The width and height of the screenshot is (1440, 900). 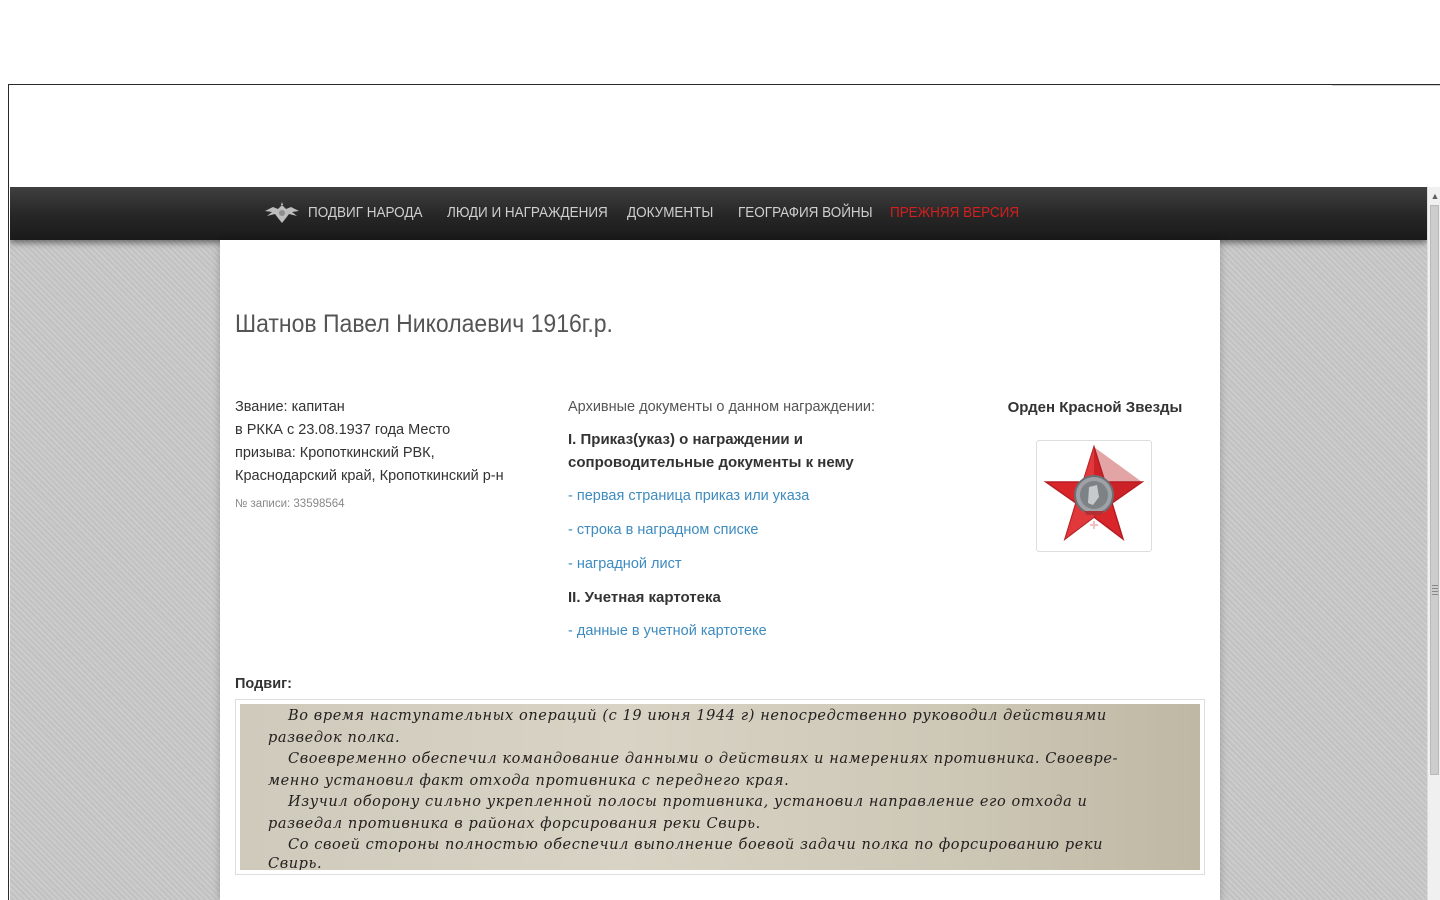 I want to click on link-card-index-data: - данные в учетной картотеке, so click(x=748, y=631).